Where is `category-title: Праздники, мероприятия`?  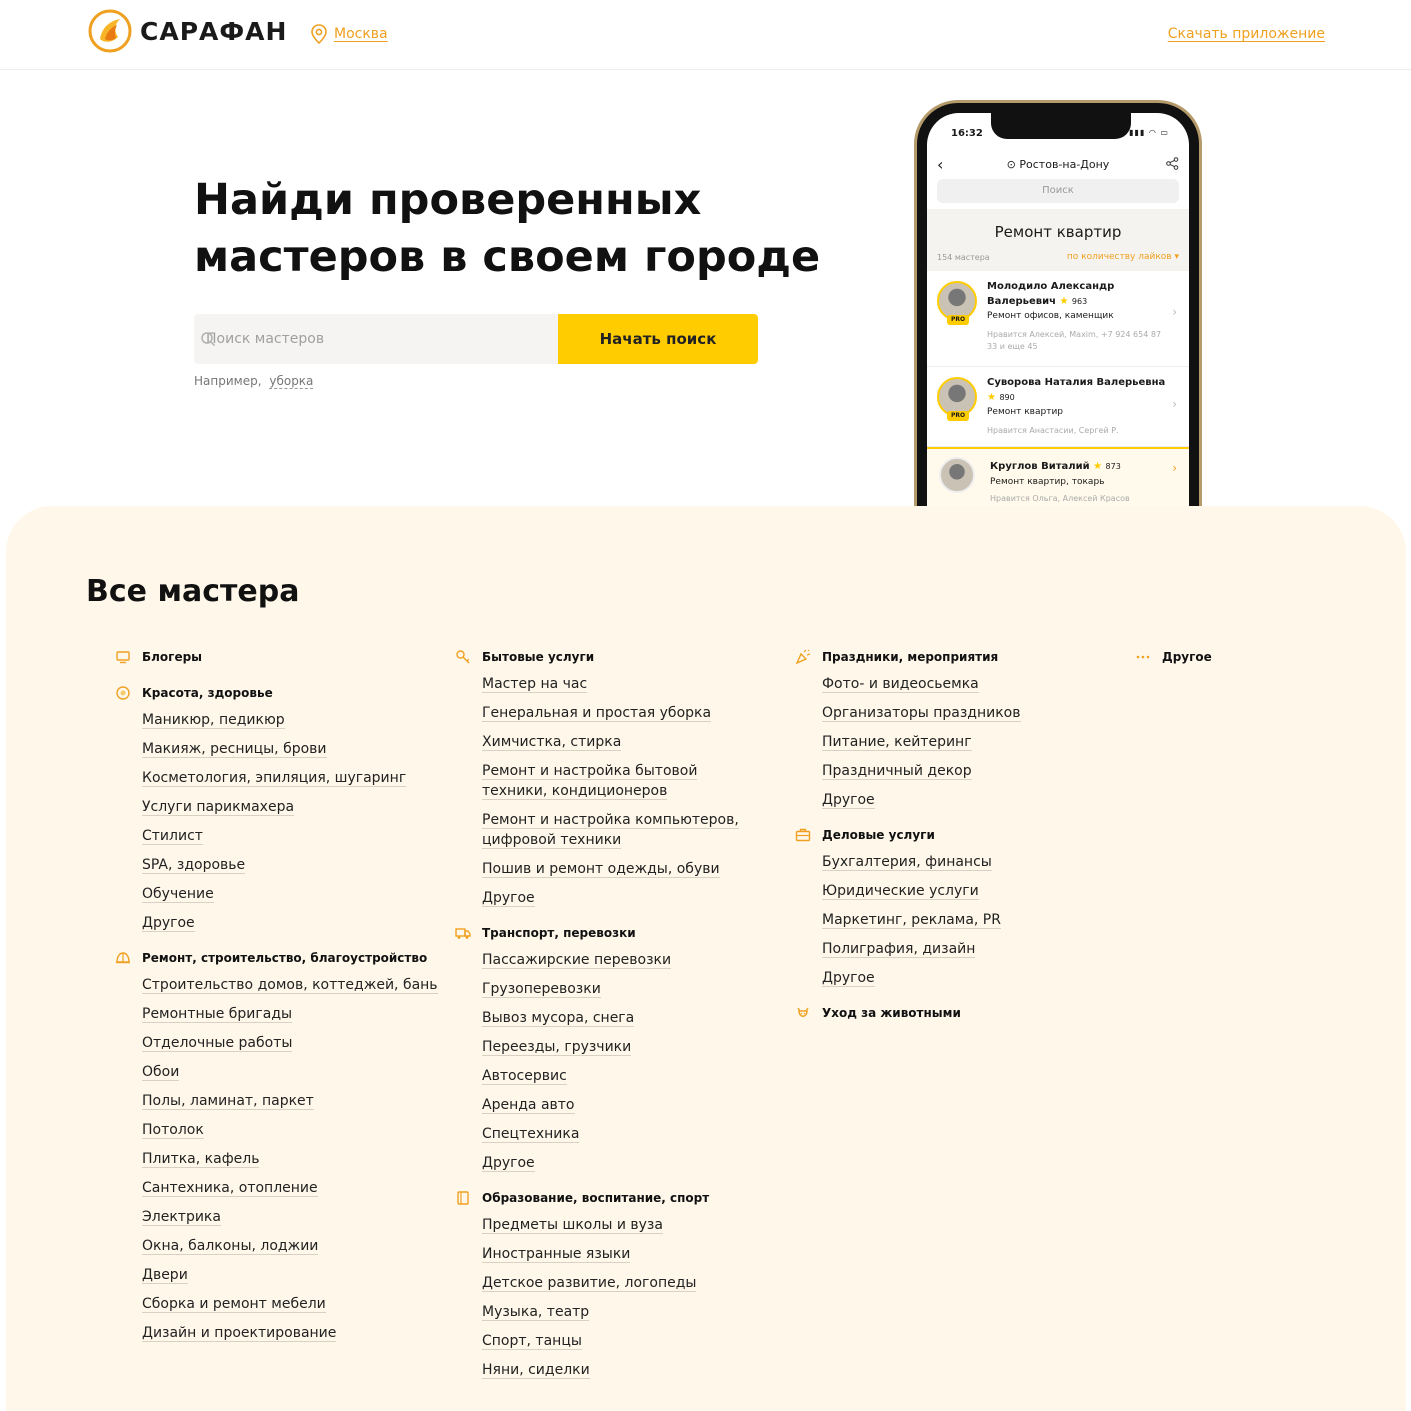 category-title: Праздники, мероприятия is located at coordinates (910, 657).